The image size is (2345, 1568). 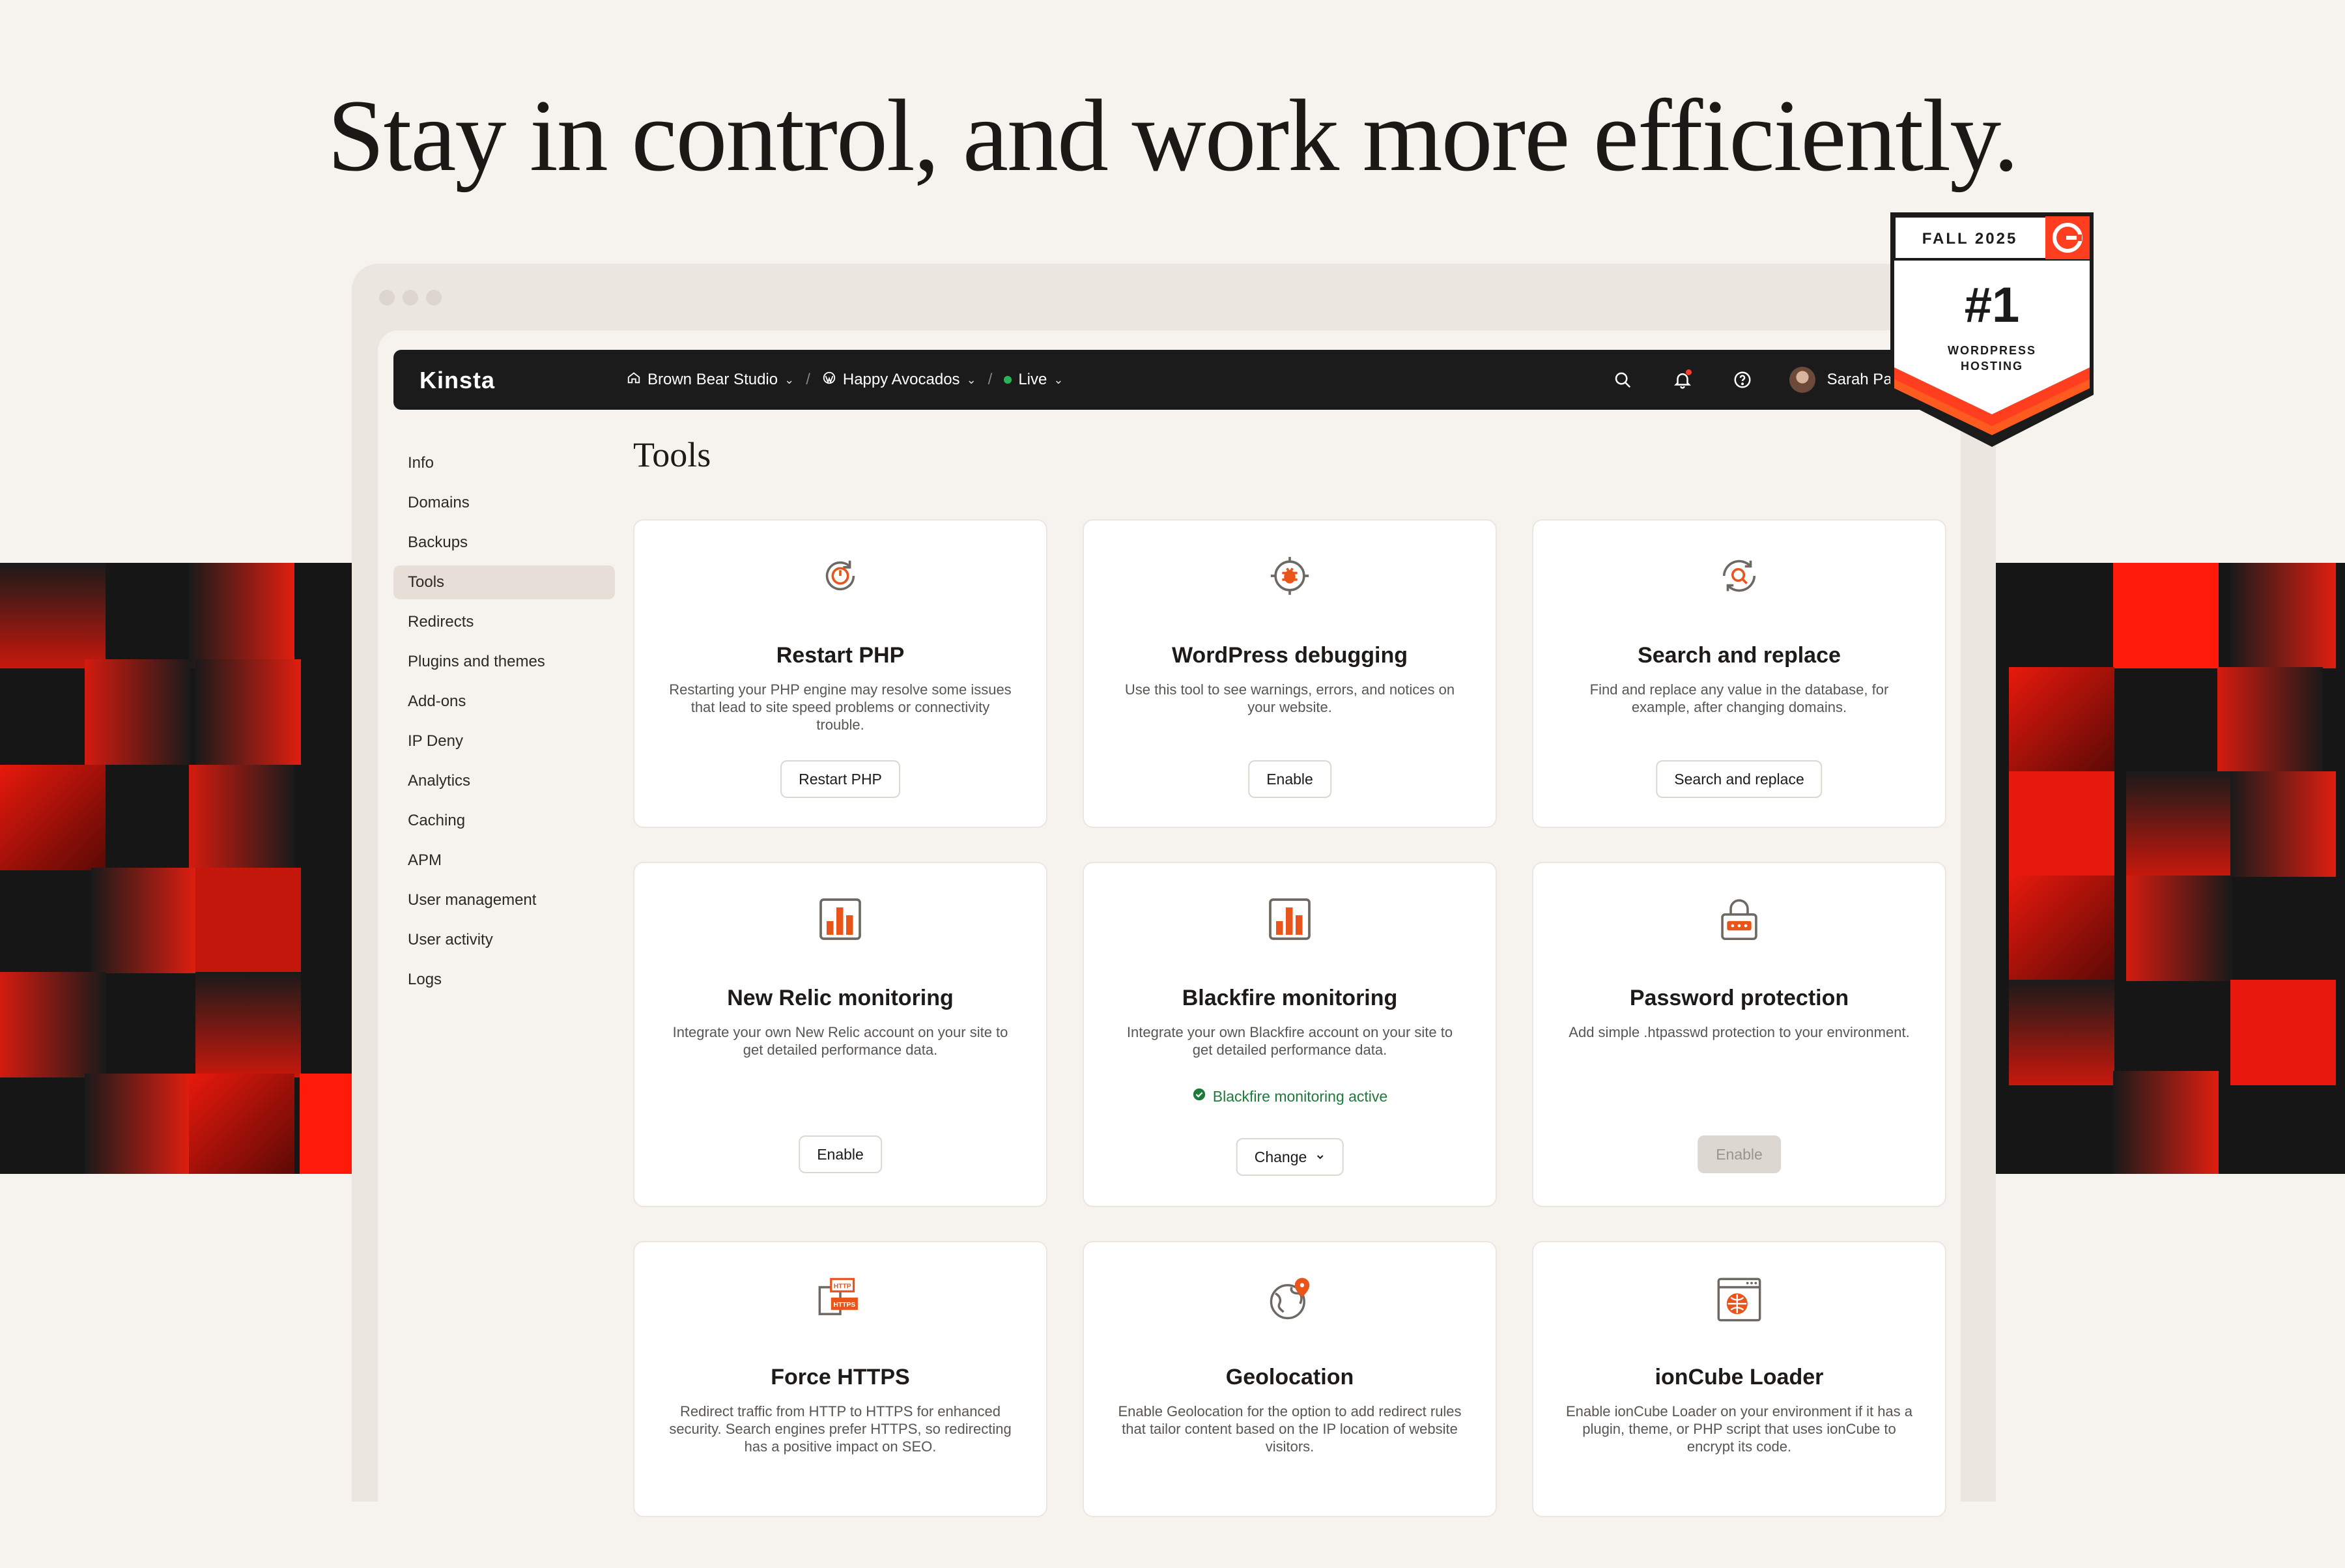 What do you see at coordinates (1290, 1299) in the screenshot?
I see `globe-icon` at bounding box center [1290, 1299].